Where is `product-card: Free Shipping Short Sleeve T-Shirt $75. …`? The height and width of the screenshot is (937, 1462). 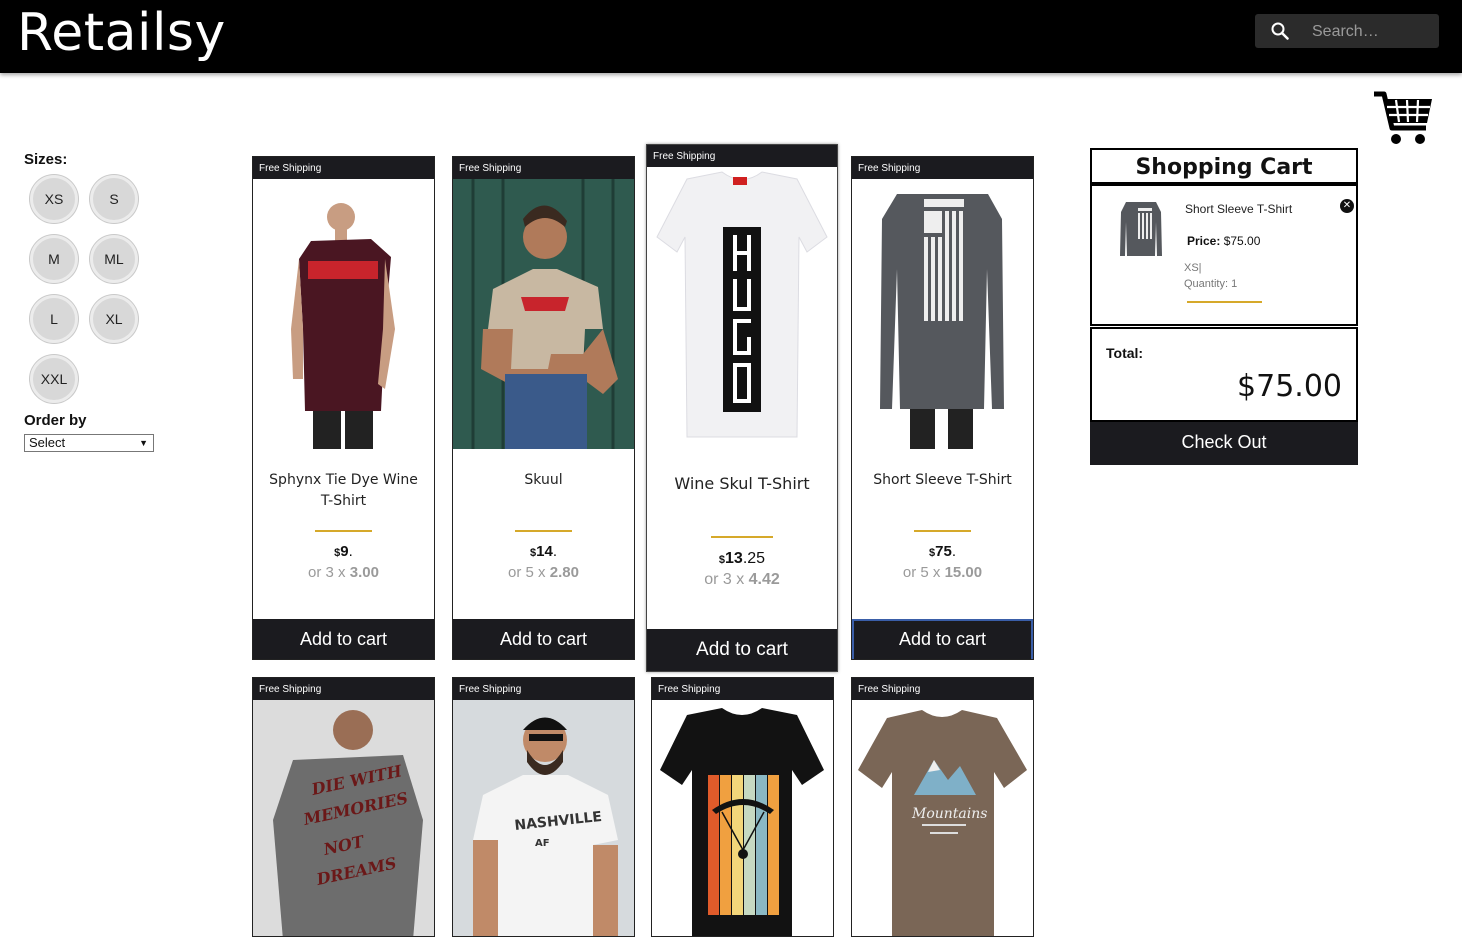 product-card: Free Shipping Short Sleeve T-Shirt $75. … is located at coordinates (942, 408).